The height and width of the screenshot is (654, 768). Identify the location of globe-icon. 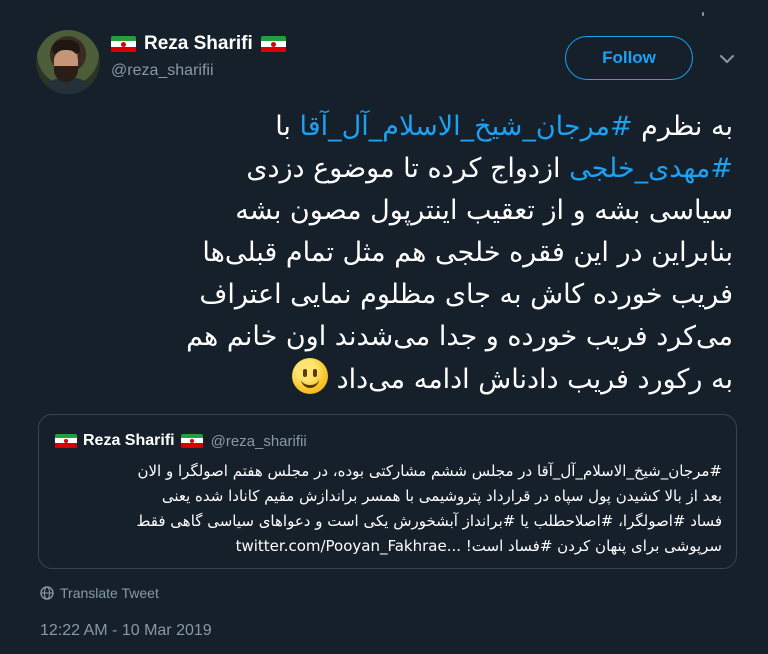
(47, 593).